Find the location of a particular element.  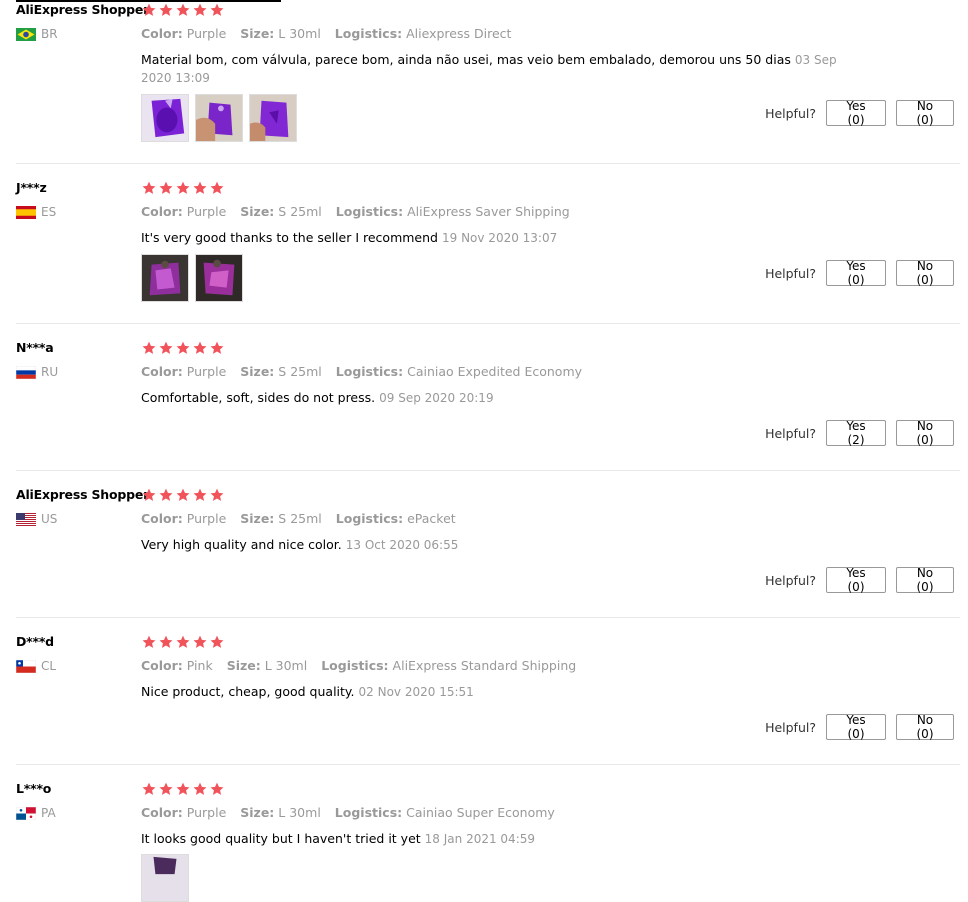

helpful-controls: Helpful? Yes (2) No (0) is located at coordinates (859, 433).